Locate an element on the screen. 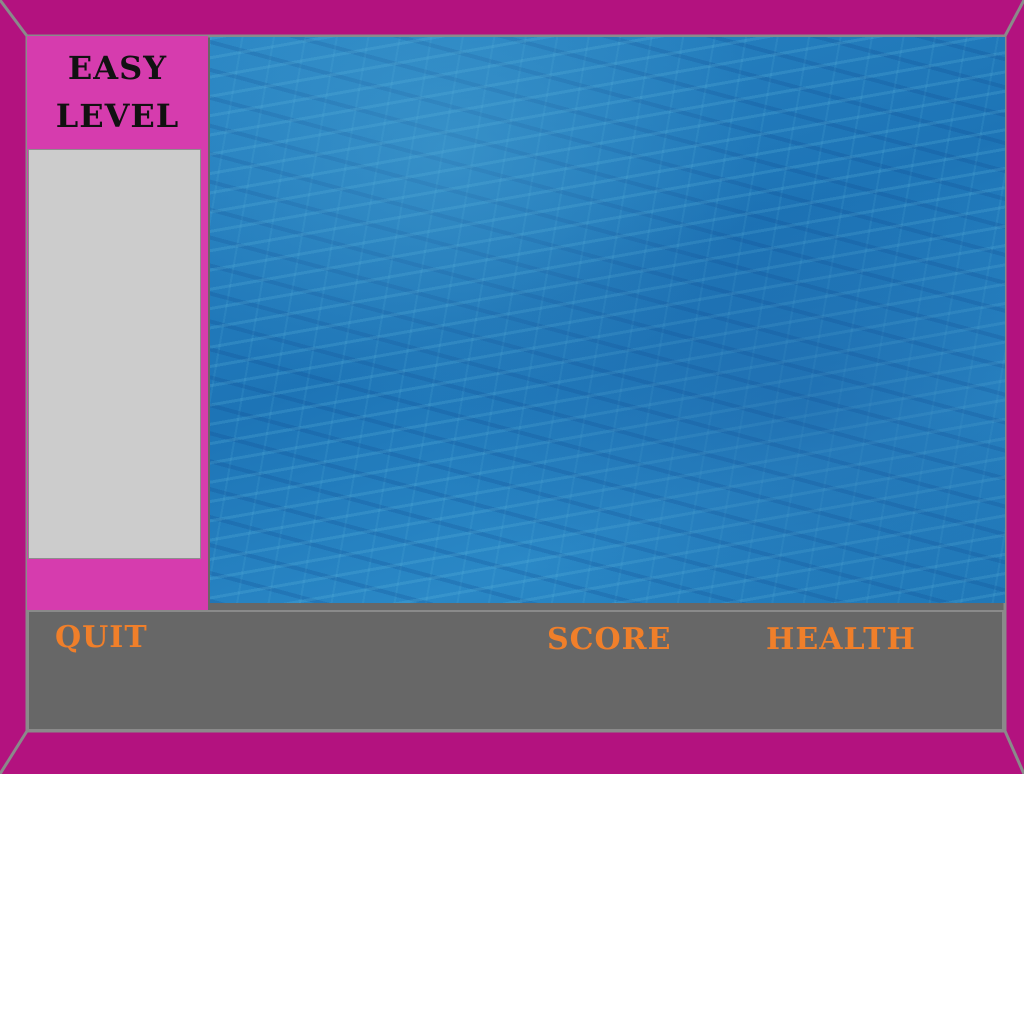 This screenshot has height=1024, width=1024. inventory-slot is located at coordinates (114, 354).